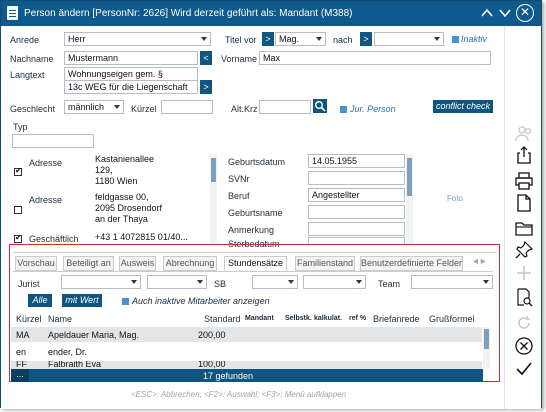 The height and width of the screenshot is (412, 546). Describe the element at coordinates (213, 199) in the screenshot. I see `address-scrollbar` at that location.